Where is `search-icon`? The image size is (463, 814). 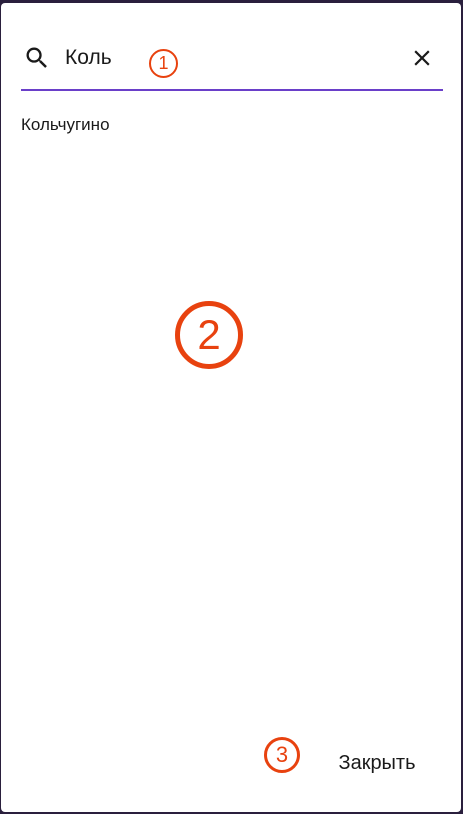
search-icon is located at coordinates (36, 57).